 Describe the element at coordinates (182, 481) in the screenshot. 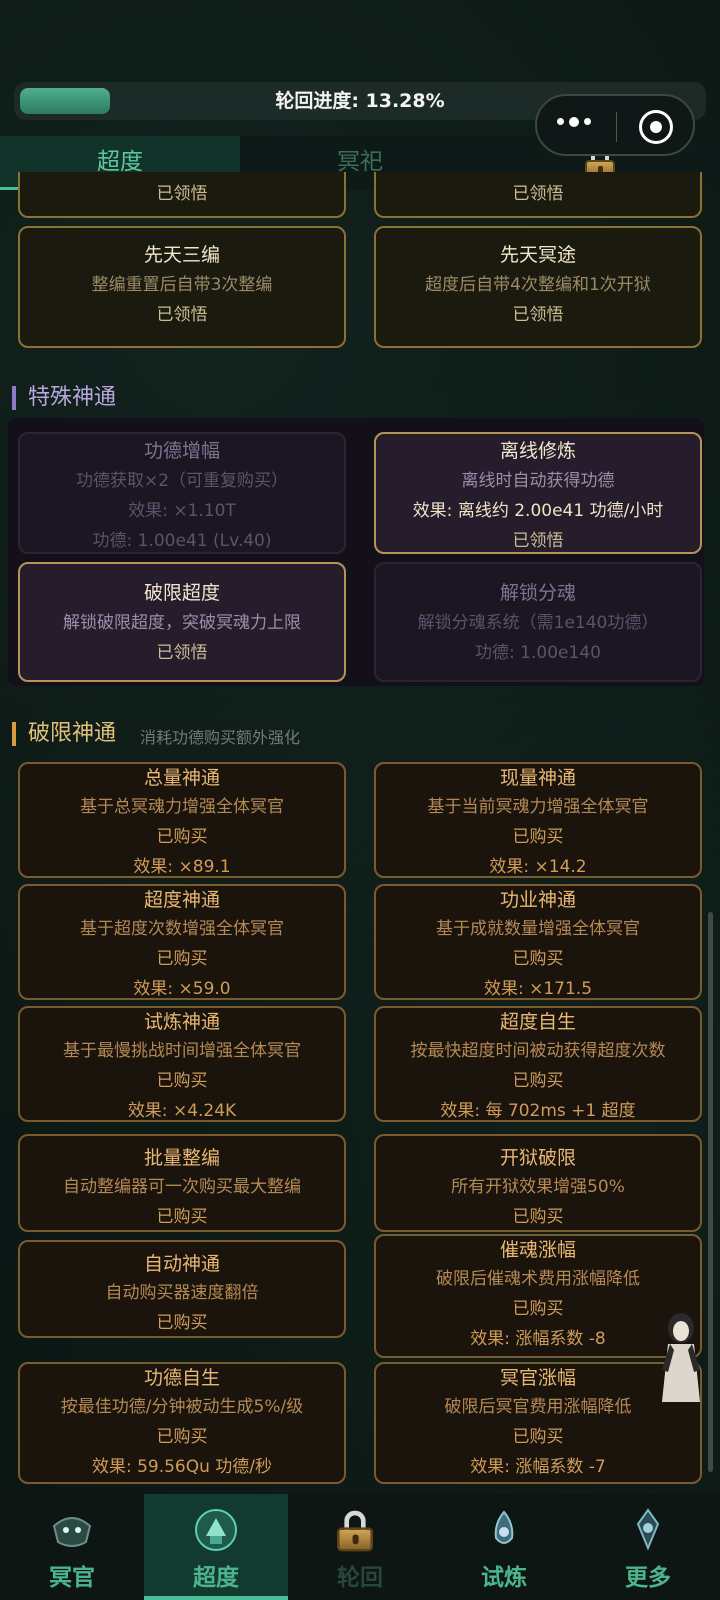

I see `card-desc: 功德获取×2（可重复购买）` at that location.